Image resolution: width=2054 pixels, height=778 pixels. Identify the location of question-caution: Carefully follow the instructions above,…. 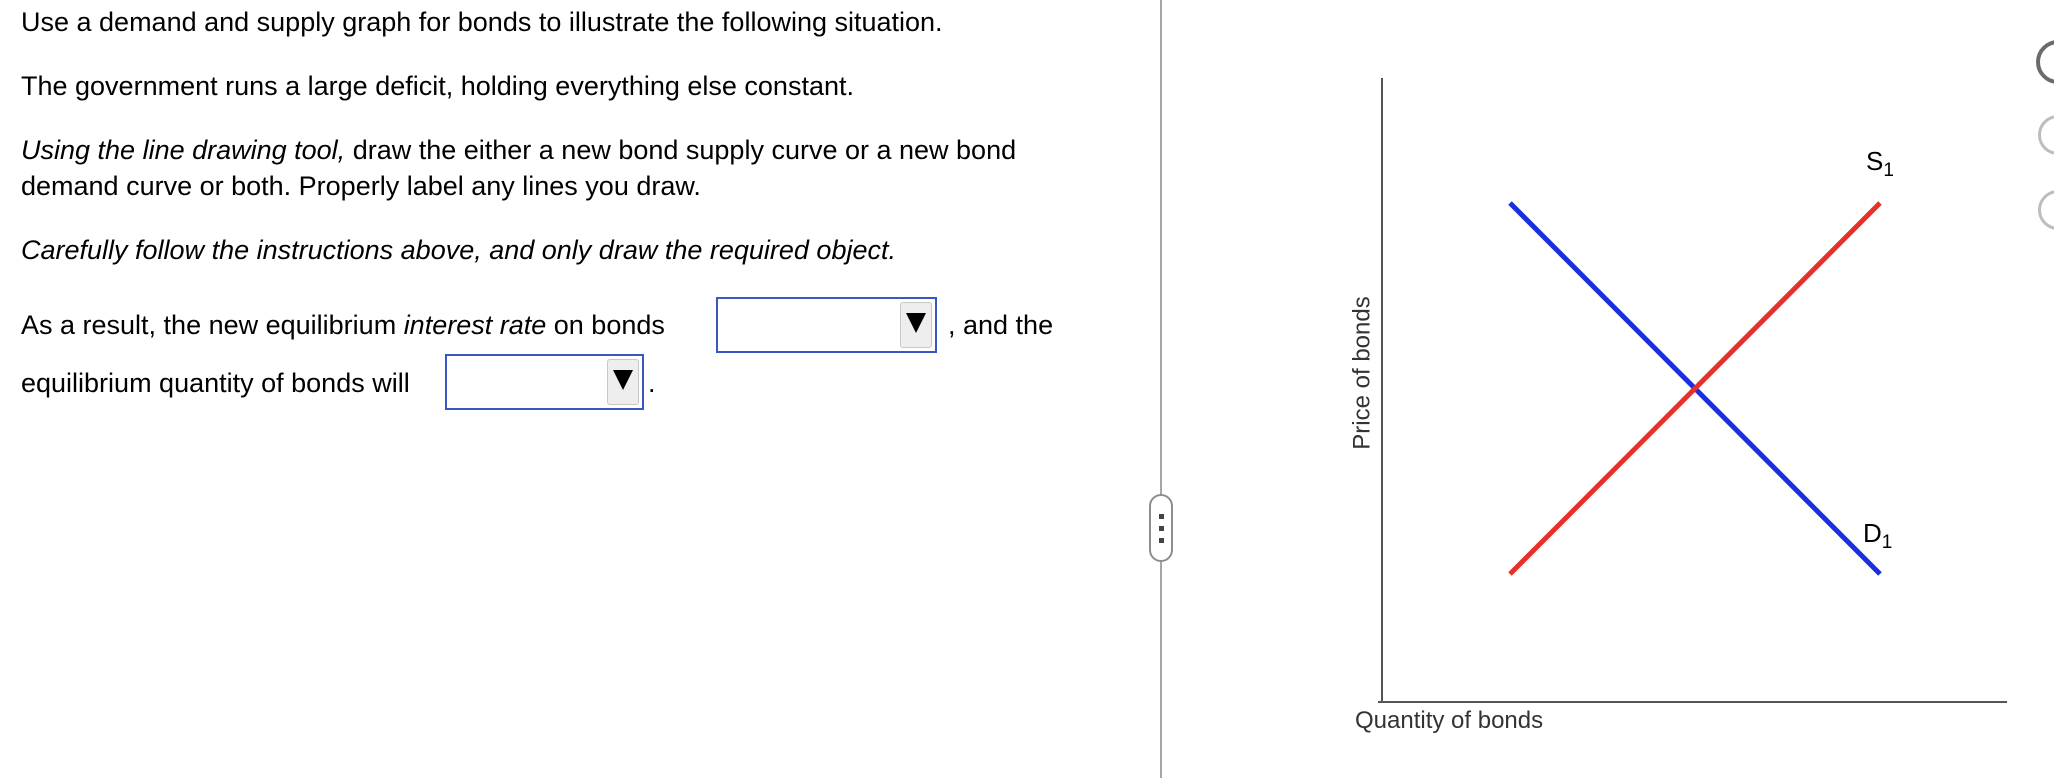
(458, 250).